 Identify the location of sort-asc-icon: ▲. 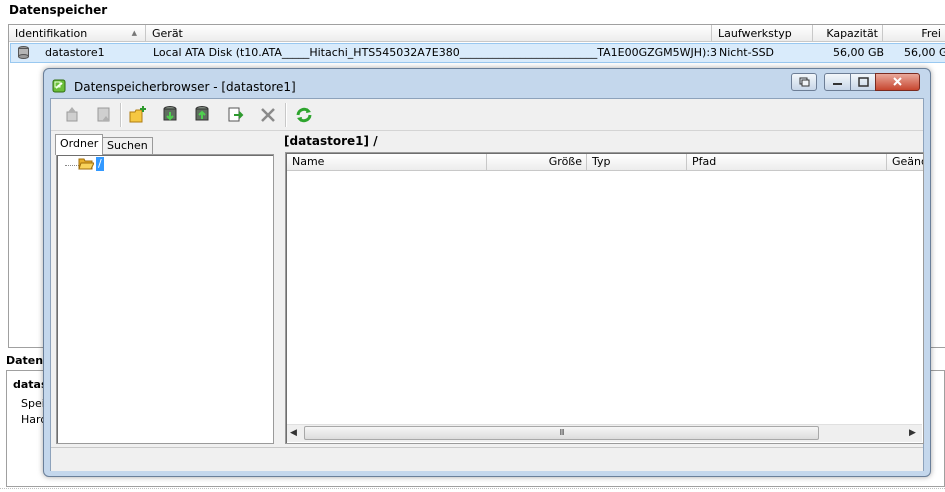
(134, 33).